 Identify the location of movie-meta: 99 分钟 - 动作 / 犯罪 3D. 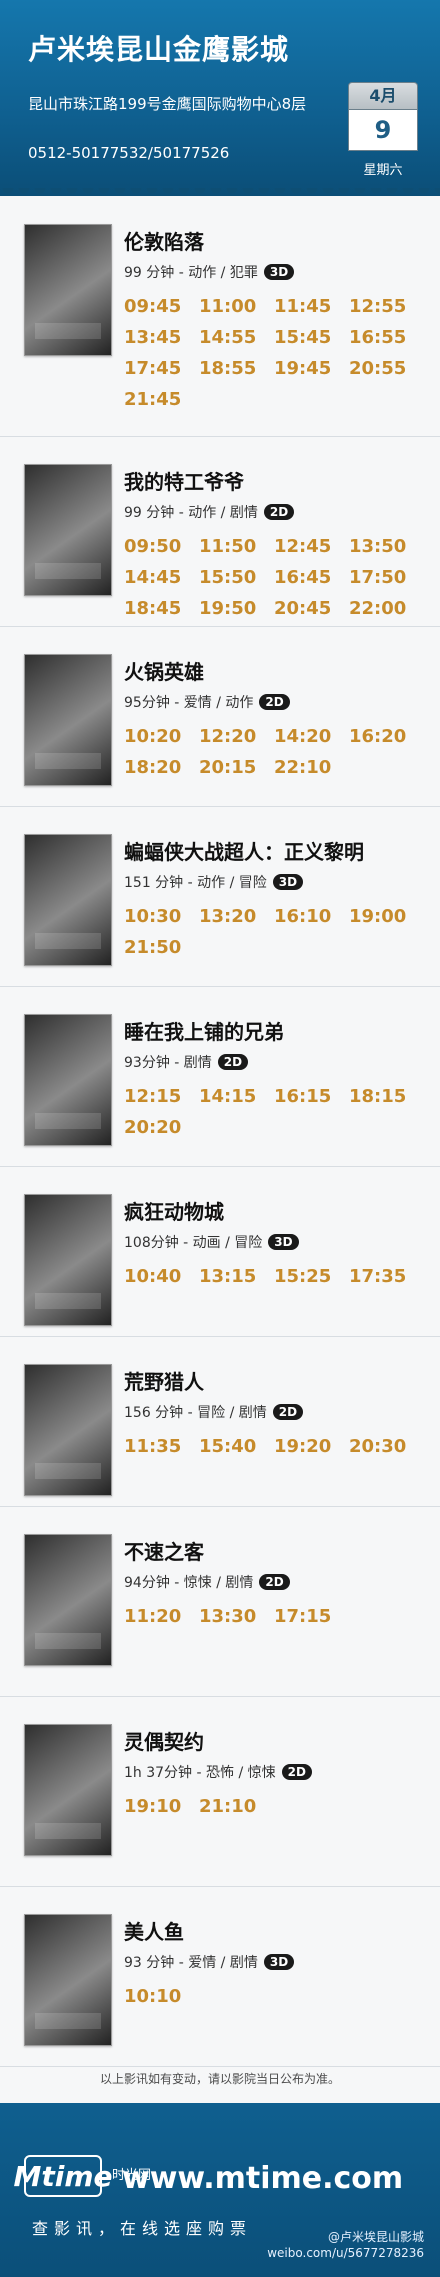
(209, 272).